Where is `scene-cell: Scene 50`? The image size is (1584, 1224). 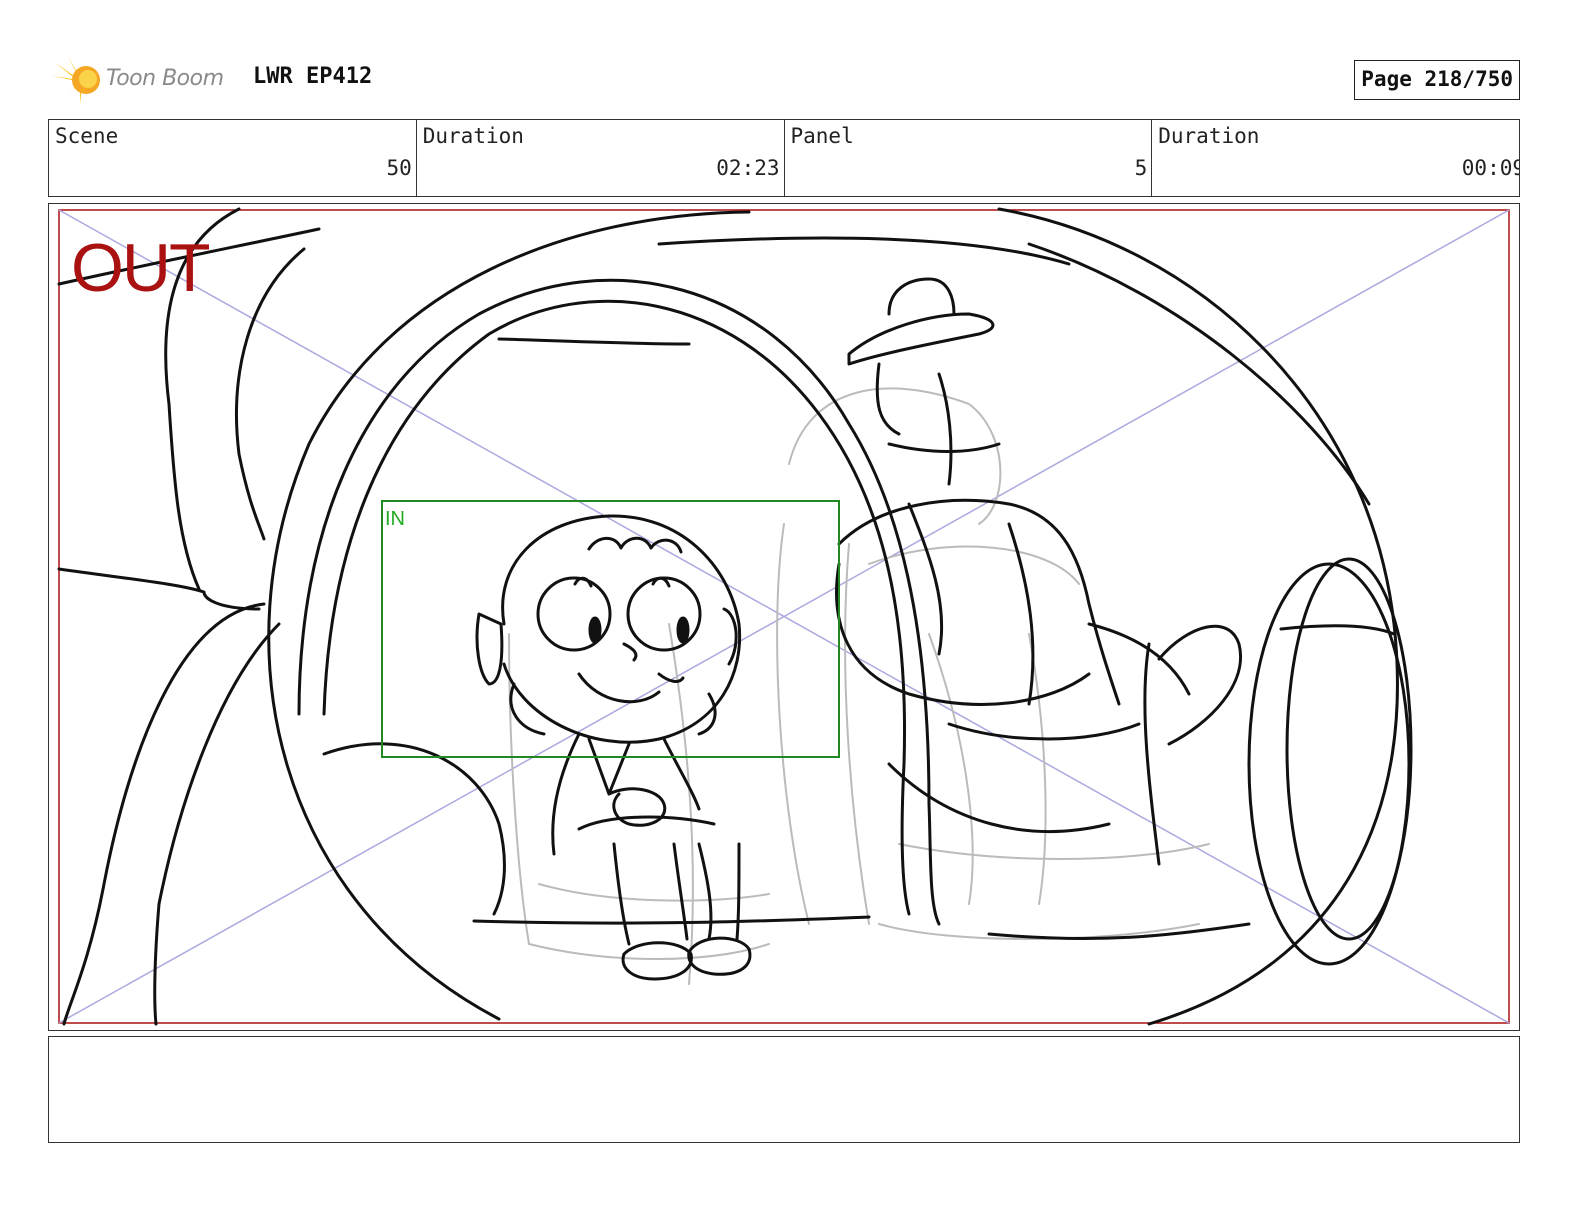
scene-cell: Scene 50 is located at coordinates (233, 158).